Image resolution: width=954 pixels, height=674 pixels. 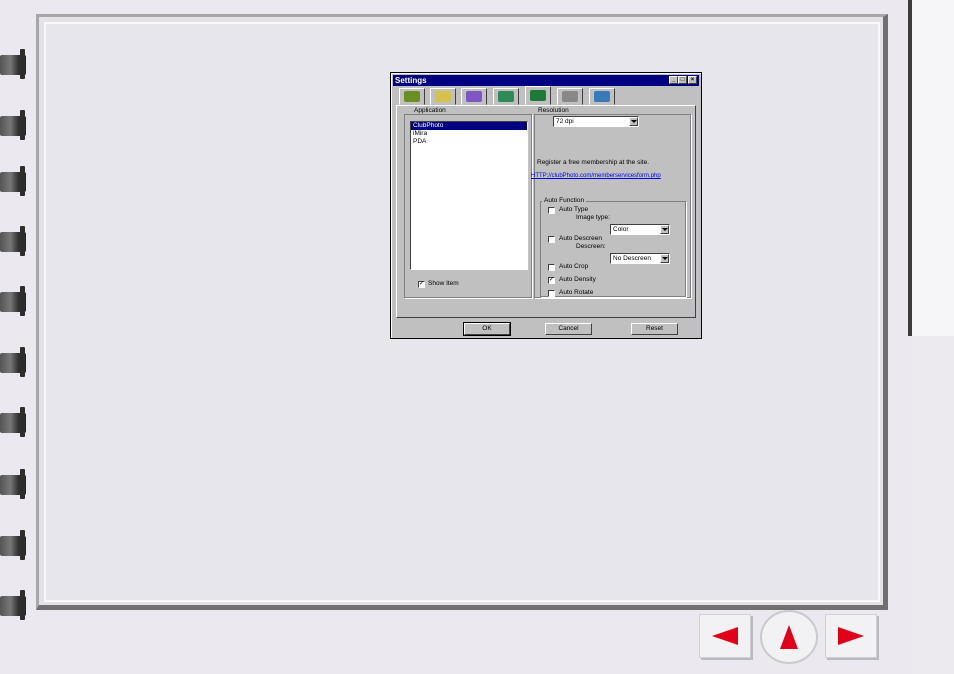 I want to click on right-lower-margin, so click(x=933, y=505).